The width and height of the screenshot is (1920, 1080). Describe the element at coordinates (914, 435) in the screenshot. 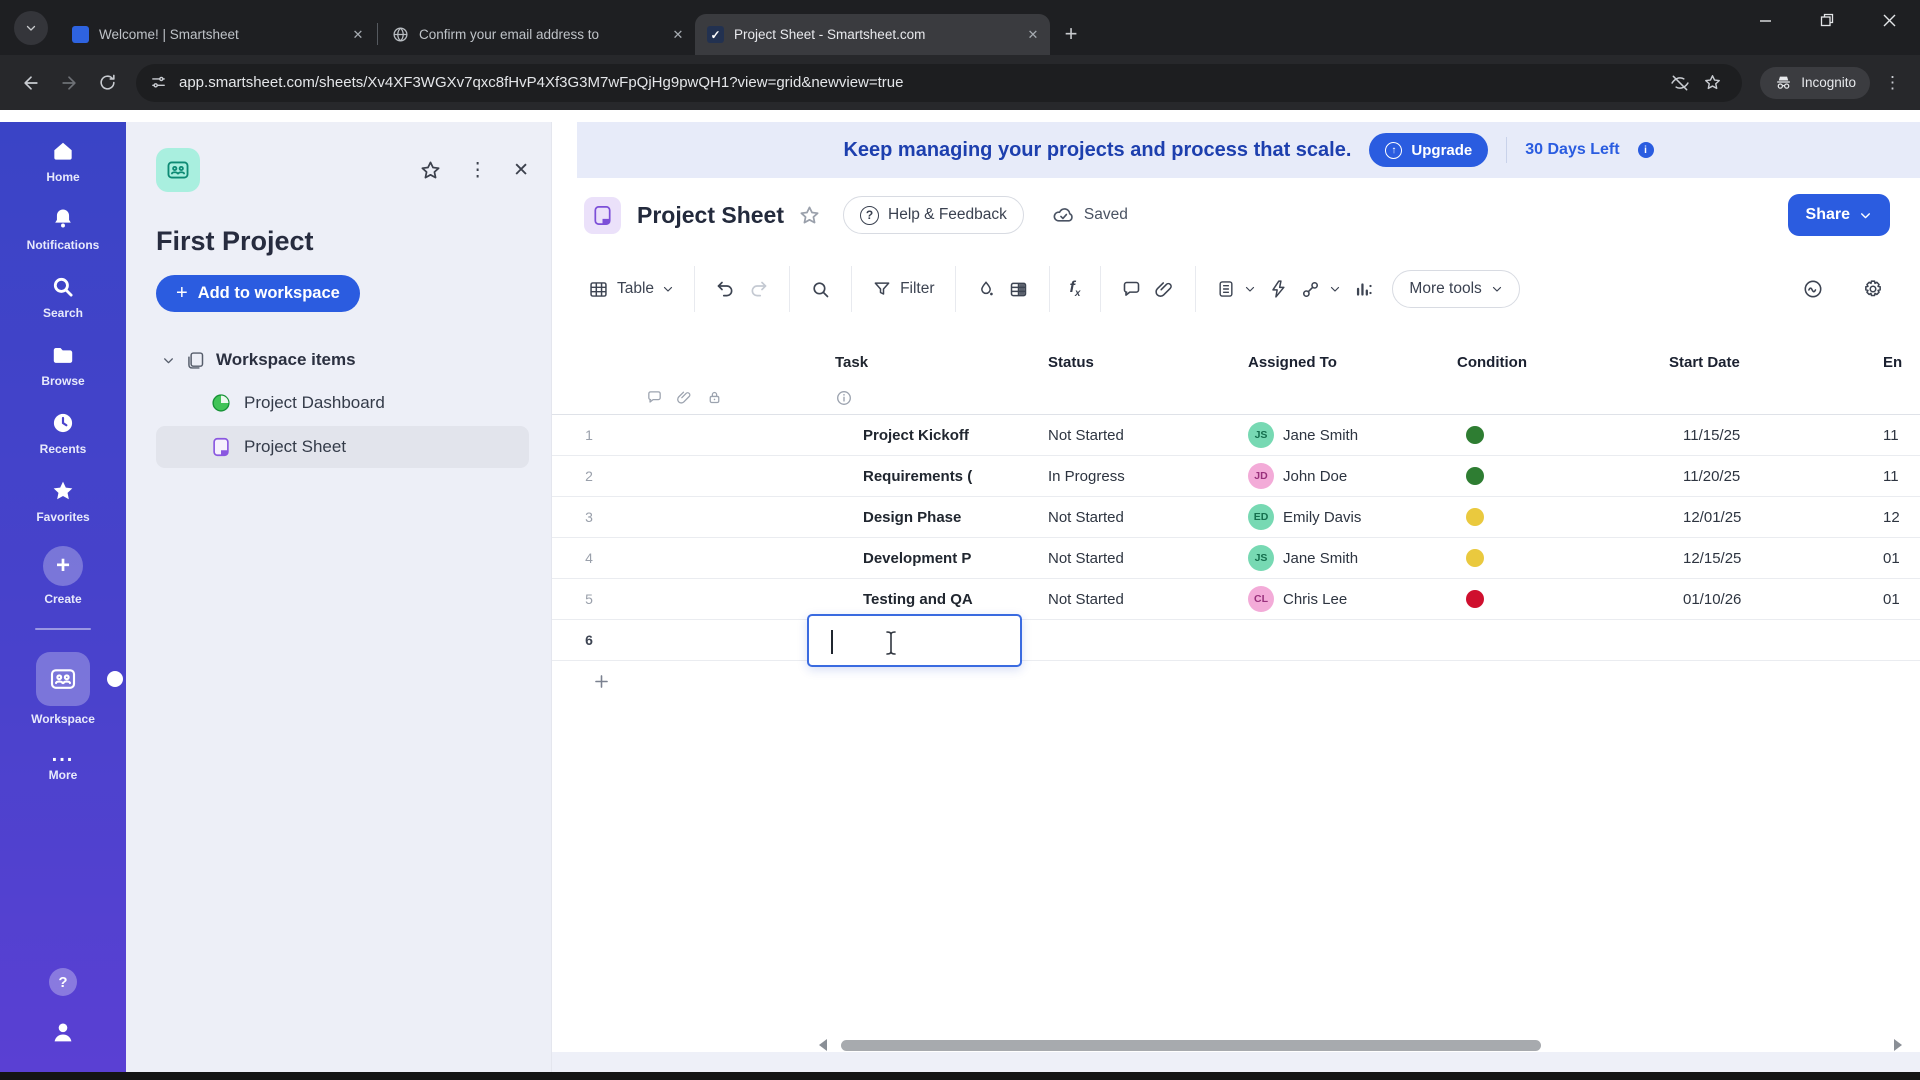

I see `cell-task: Project Kickoff` at that location.